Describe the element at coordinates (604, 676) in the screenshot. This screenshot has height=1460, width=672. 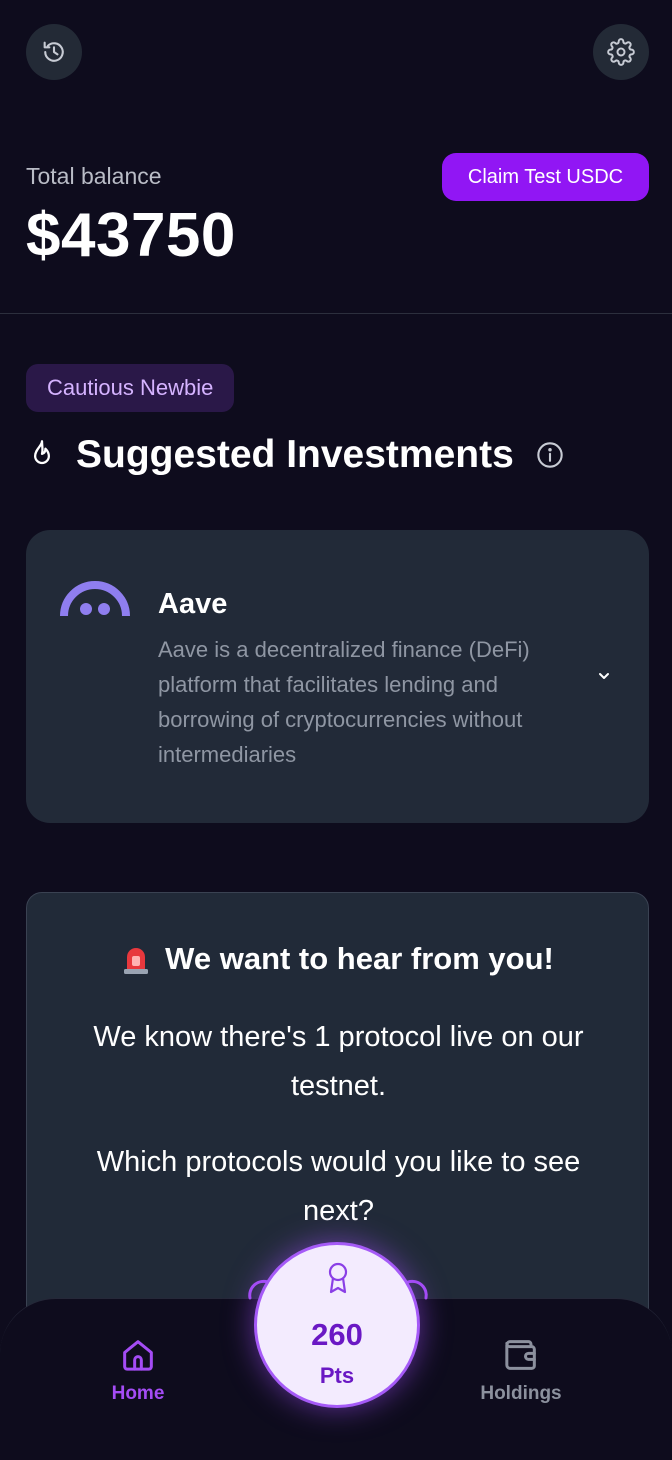
I see `chevron-down-icon` at that location.